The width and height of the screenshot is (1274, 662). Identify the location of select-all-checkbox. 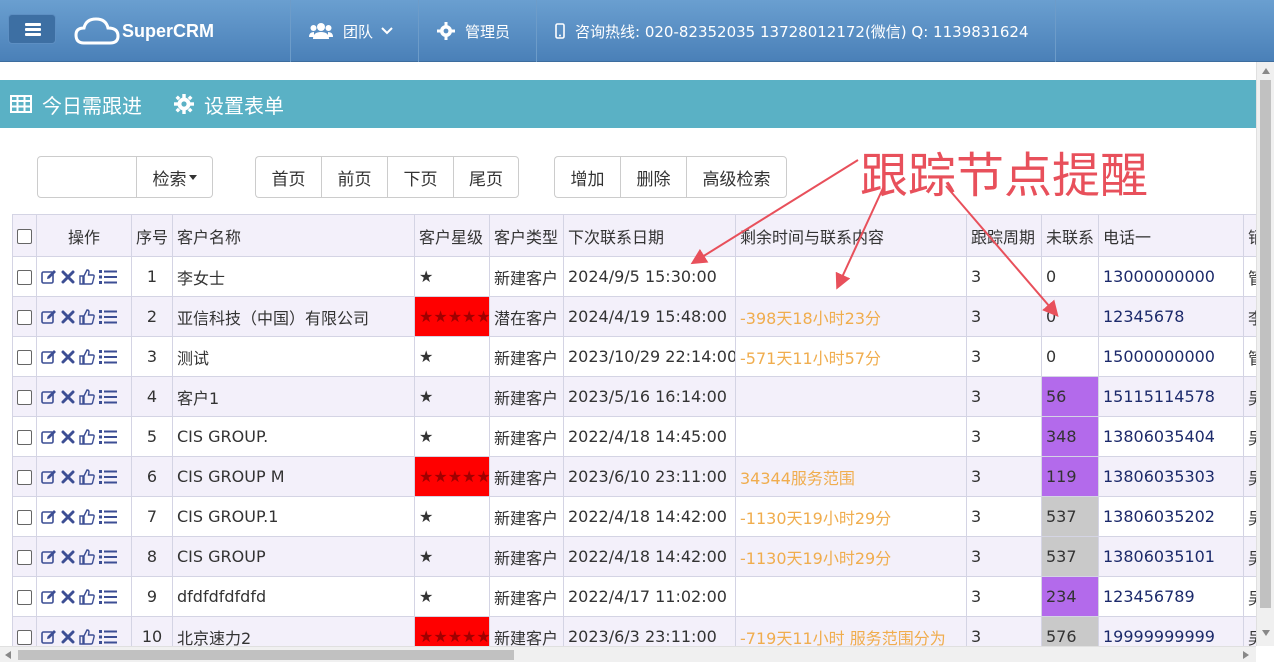
(24, 236).